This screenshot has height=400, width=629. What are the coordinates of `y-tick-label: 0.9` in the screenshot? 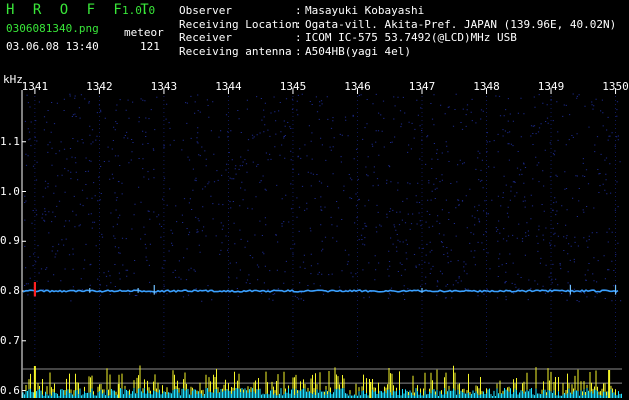 It's located at (10, 241).